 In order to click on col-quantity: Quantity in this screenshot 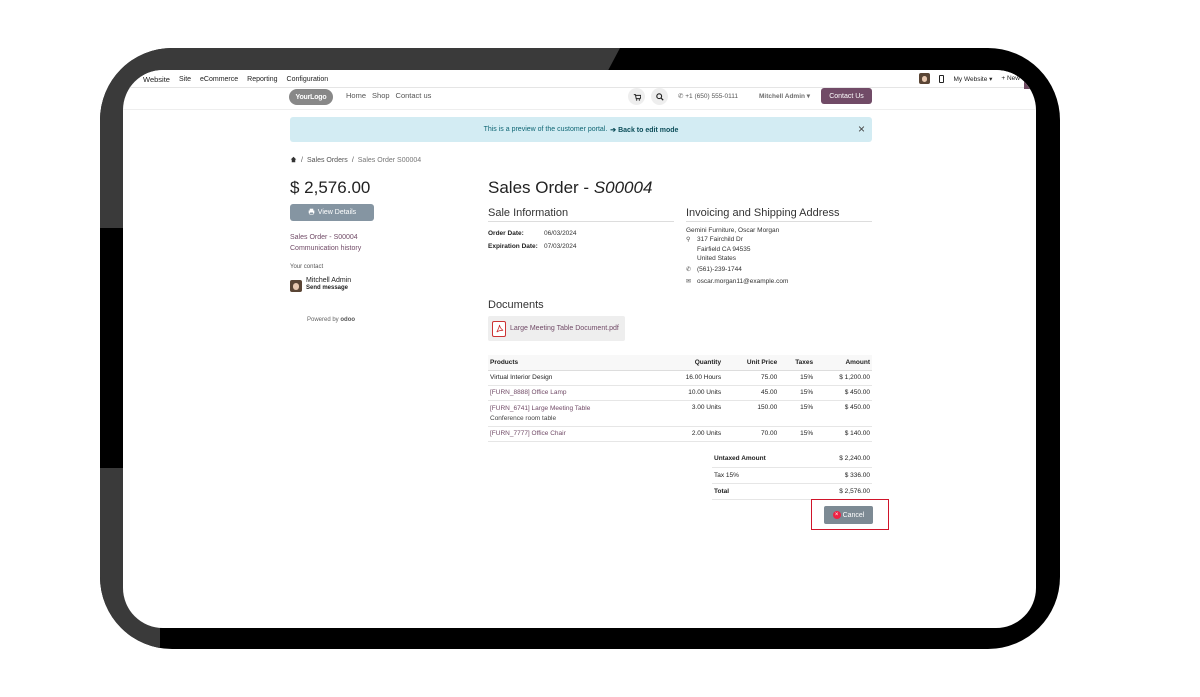, I will do `click(691, 363)`.